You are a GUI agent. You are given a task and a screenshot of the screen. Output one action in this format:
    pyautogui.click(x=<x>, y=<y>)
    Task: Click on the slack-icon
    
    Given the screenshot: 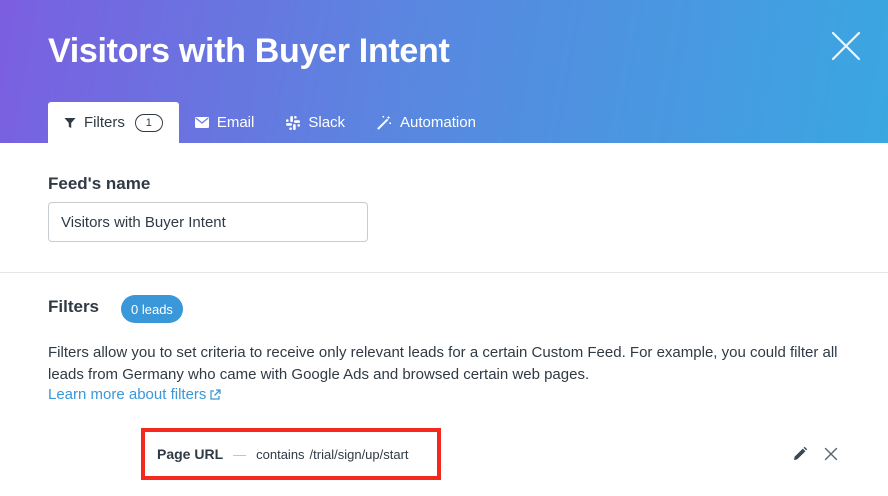 What is the action you would take?
    pyautogui.click(x=293, y=122)
    